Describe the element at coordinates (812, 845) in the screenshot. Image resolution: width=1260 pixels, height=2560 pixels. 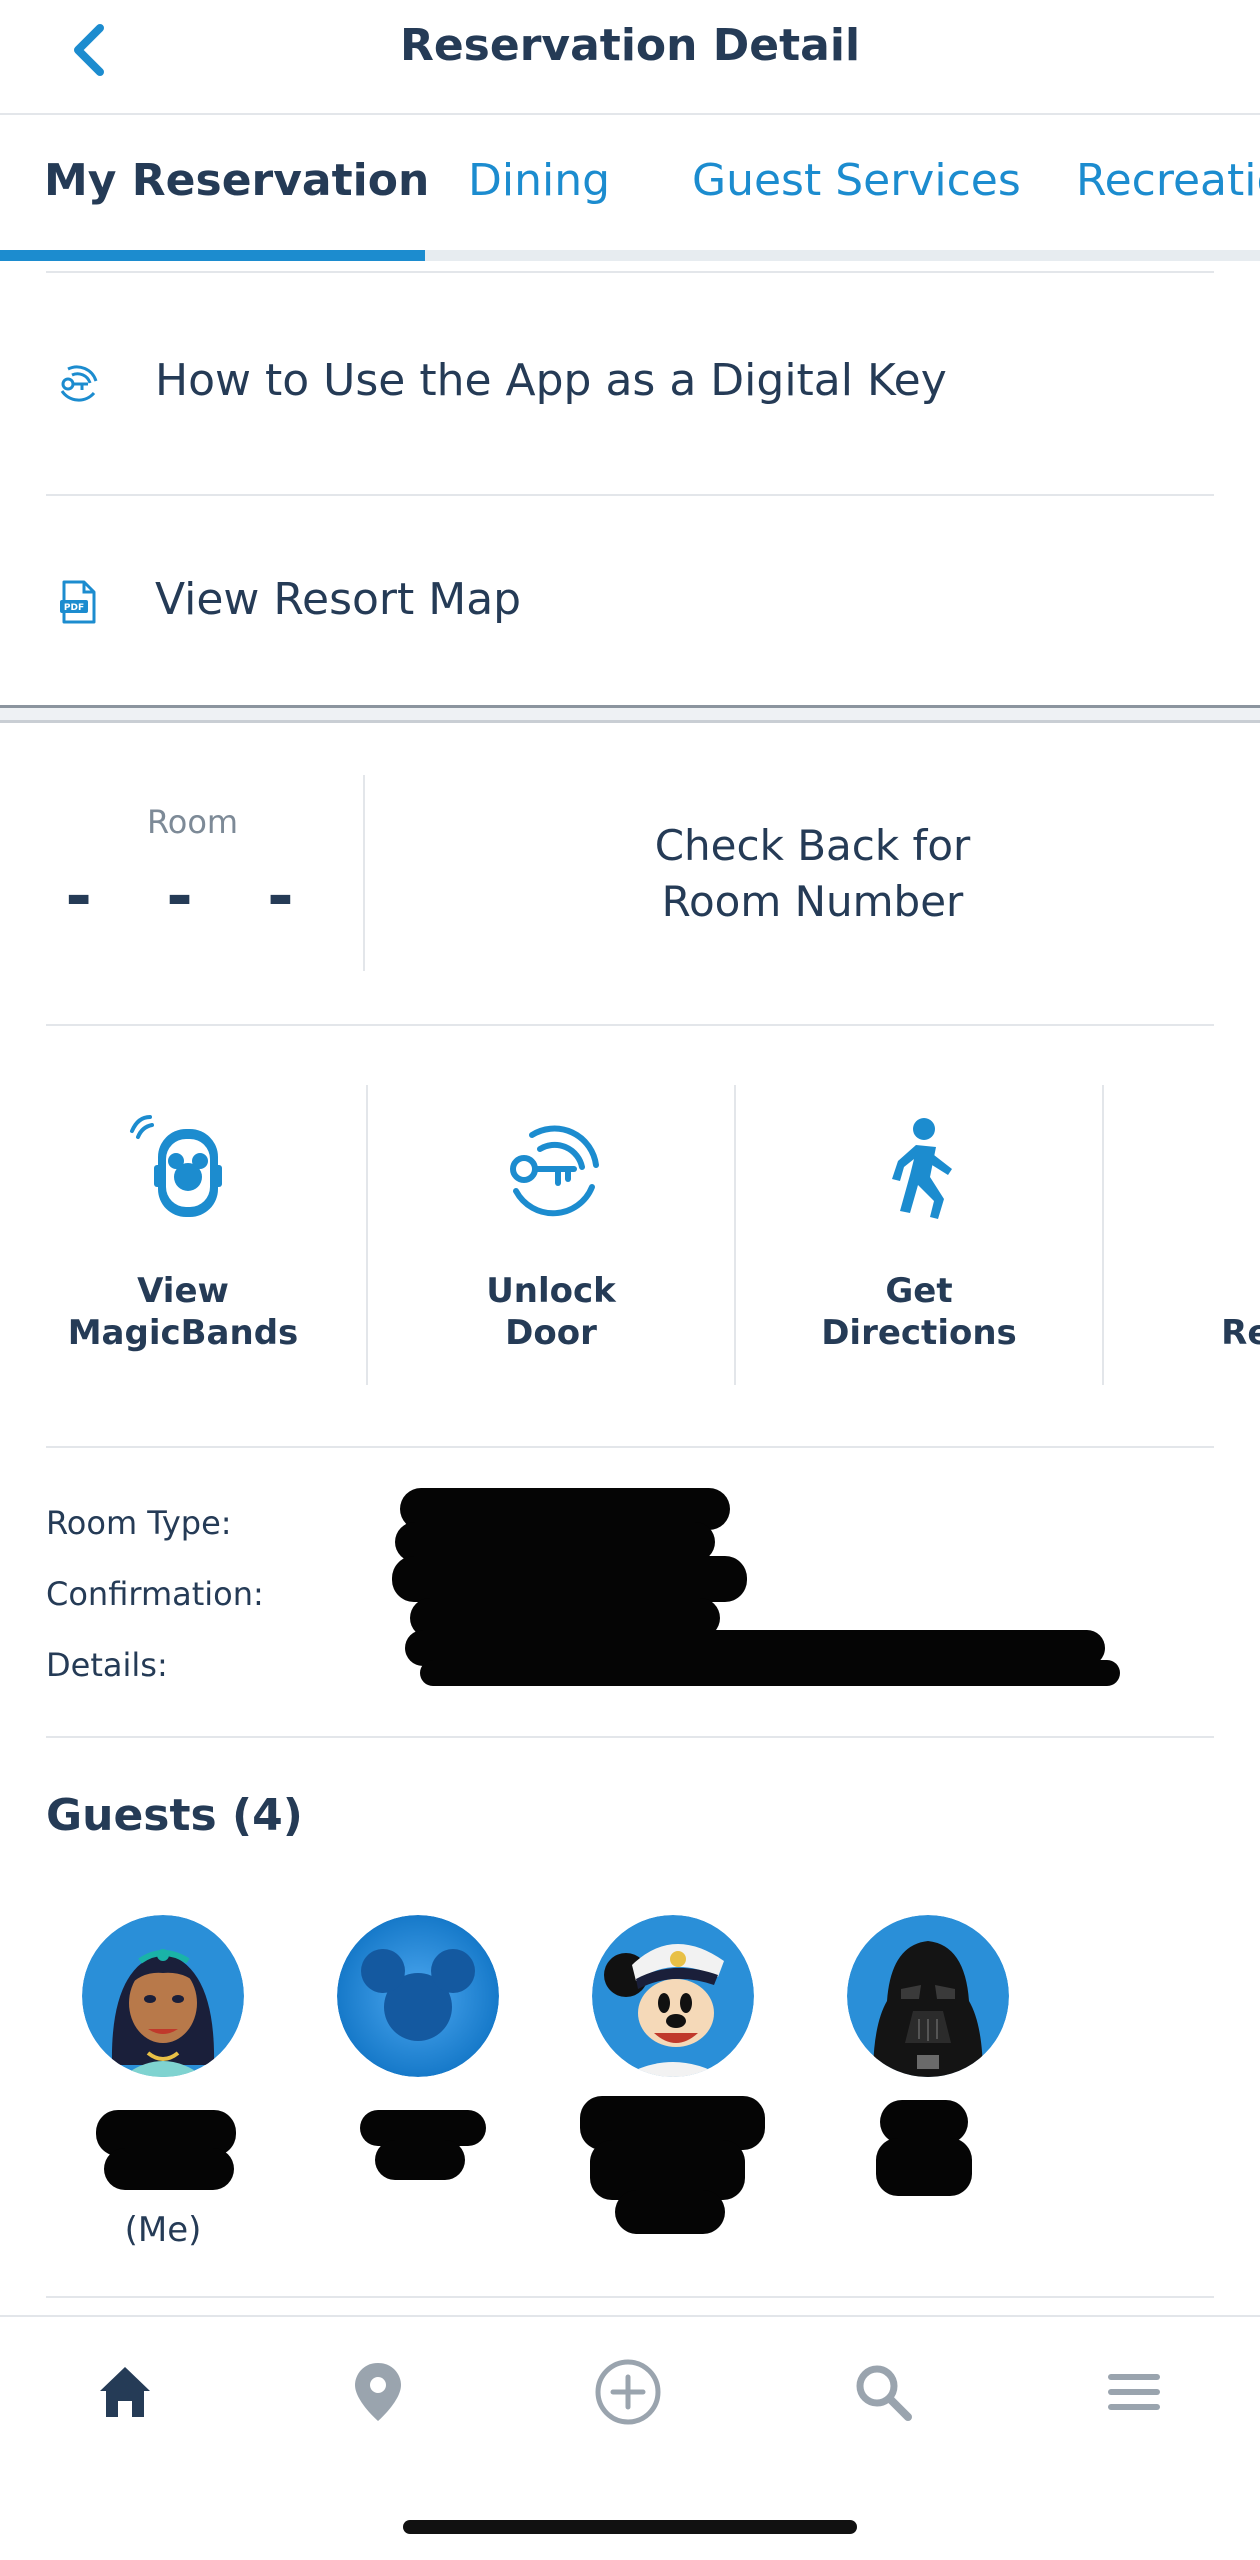
I see `room-message-line-1: Check Back for` at that location.